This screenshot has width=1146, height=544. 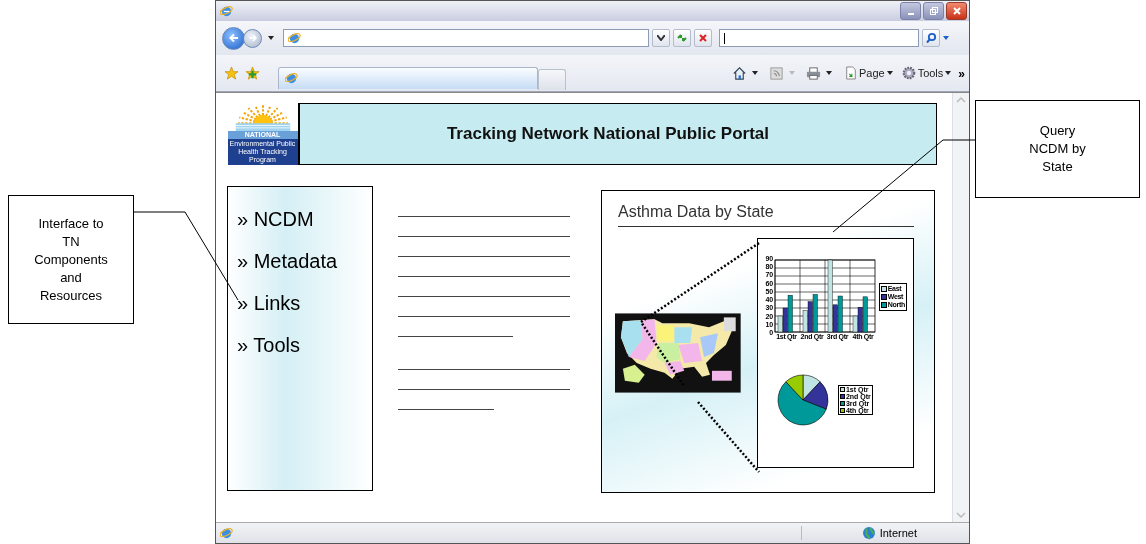 What do you see at coordinates (466, 38) in the screenshot?
I see `address-field` at bounding box center [466, 38].